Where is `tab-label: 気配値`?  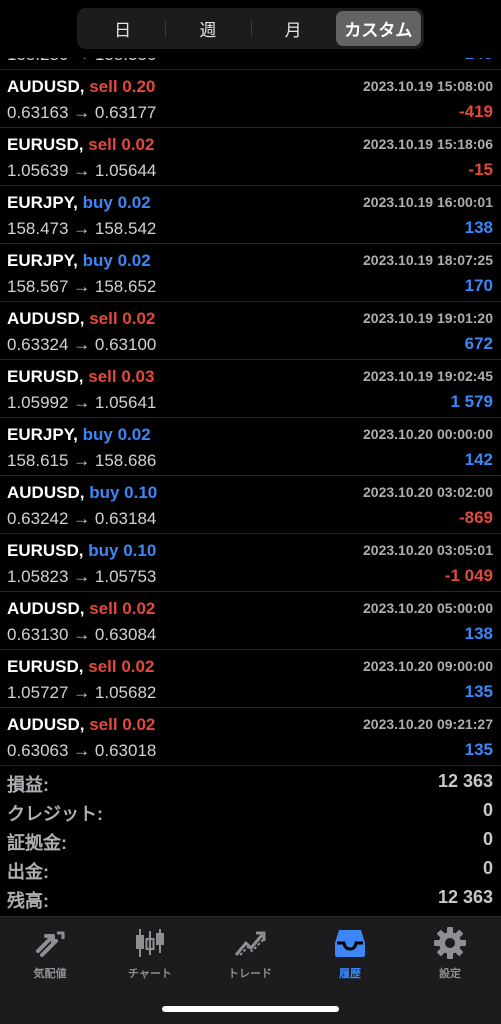 tab-label: 気配値 is located at coordinates (50, 974).